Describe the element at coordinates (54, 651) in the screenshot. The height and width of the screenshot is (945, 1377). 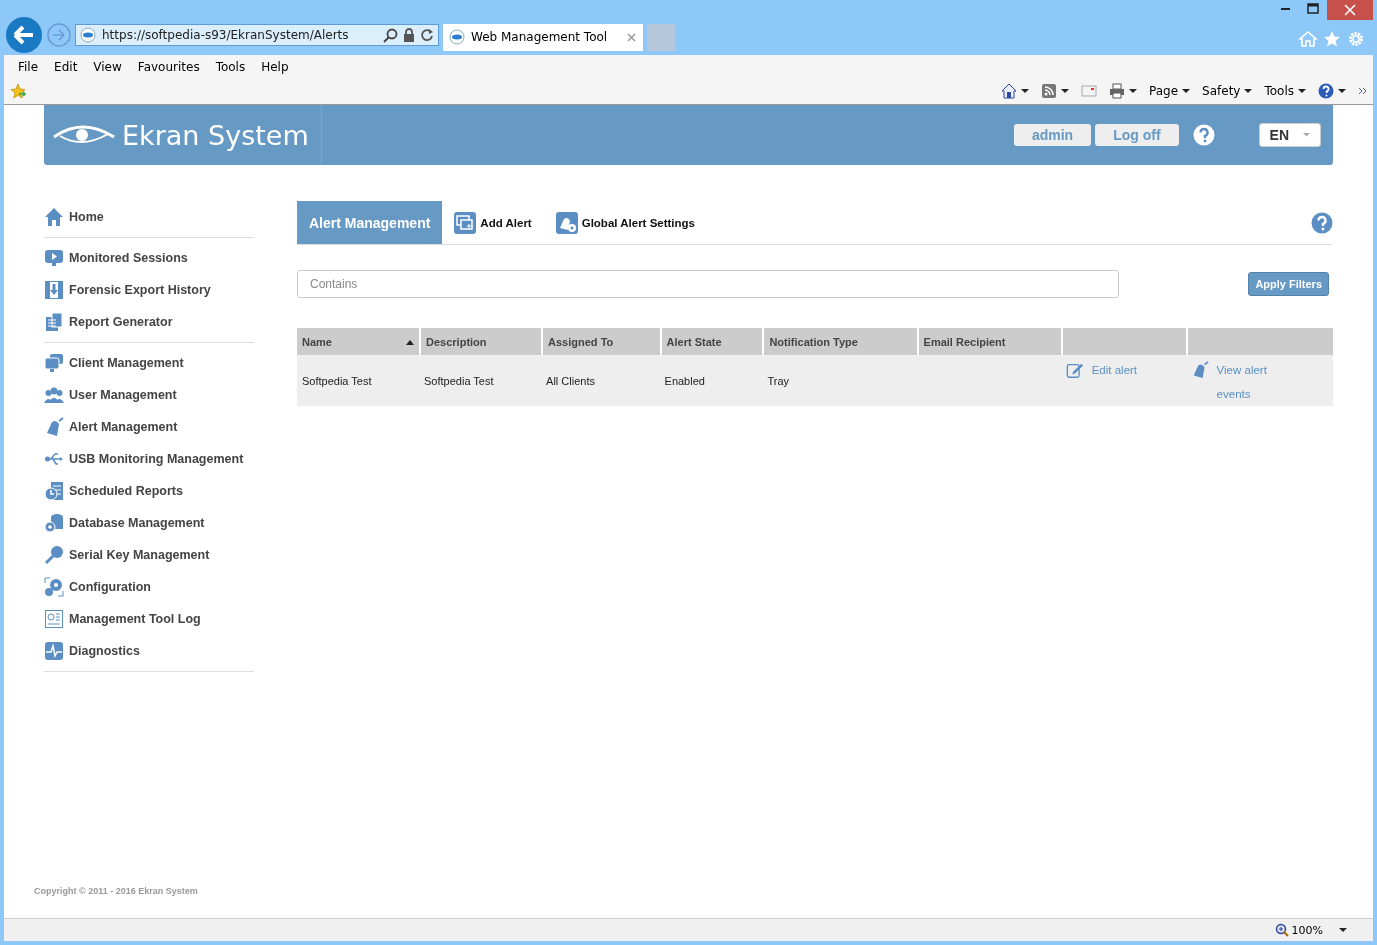
I see `pulse-icon` at that location.